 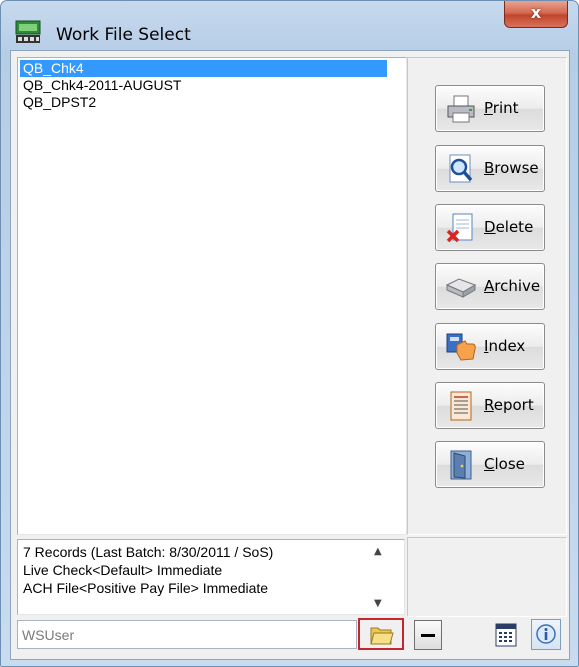 I want to click on file-list-item: QB_Chk4-2011-AUGUST, so click(x=212, y=85).